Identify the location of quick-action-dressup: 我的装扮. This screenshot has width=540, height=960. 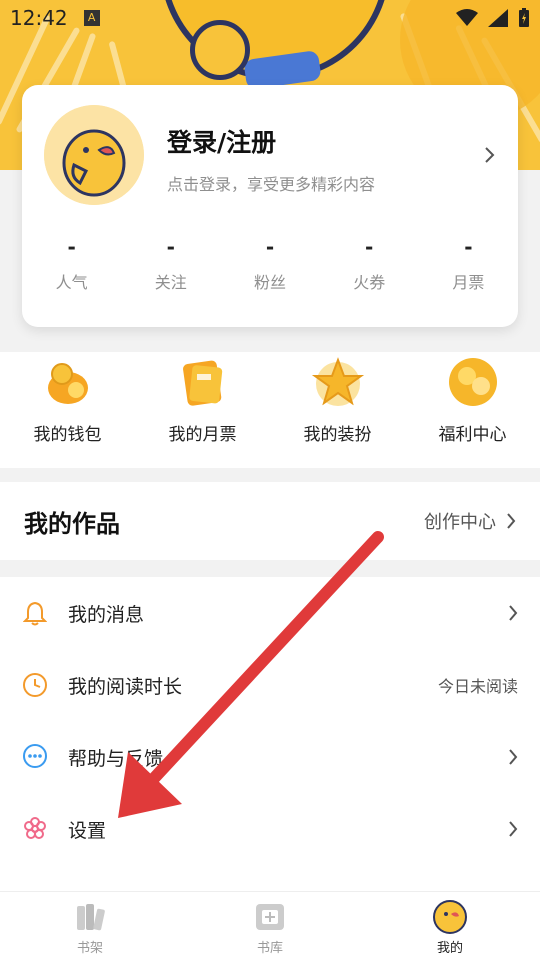
(337, 410).